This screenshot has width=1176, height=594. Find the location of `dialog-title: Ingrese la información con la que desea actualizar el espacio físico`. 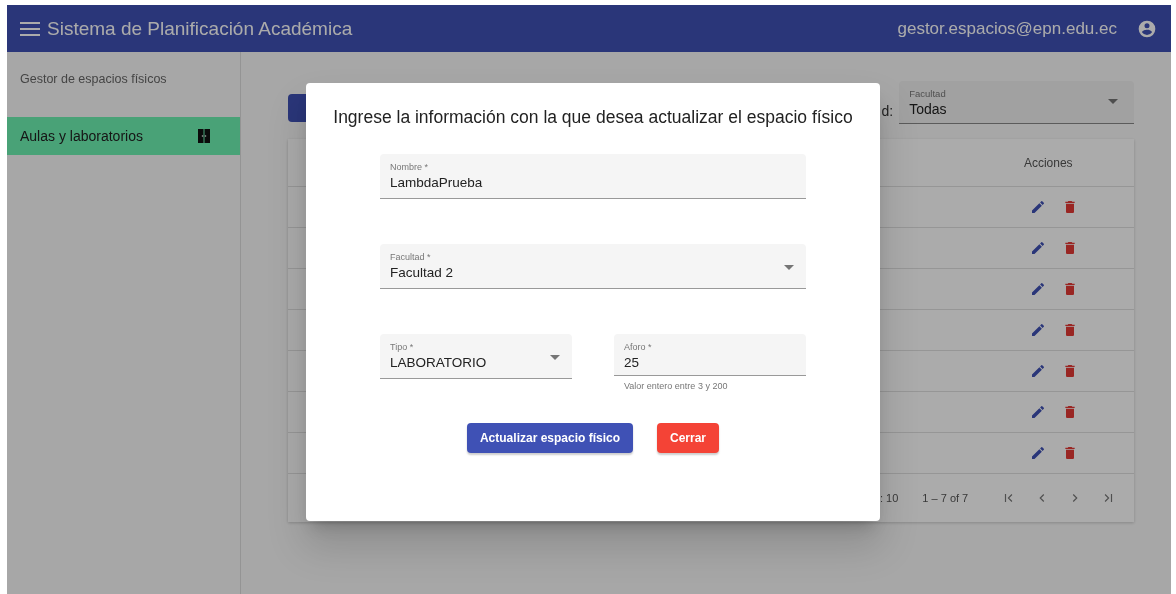

dialog-title: Ingrese la información con la que desea actualizar el espacio físico is located at coordinates (593, 118).